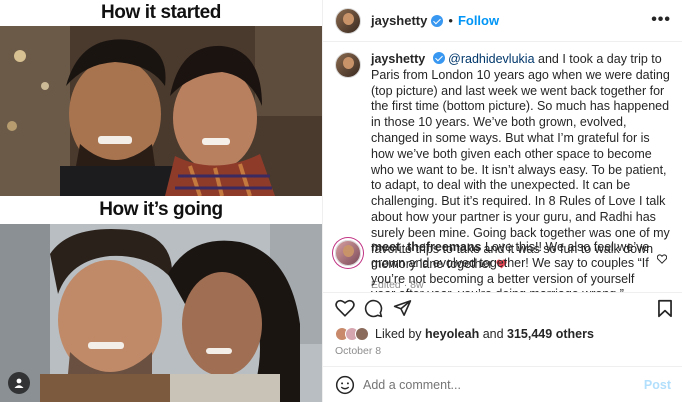 This screenshot has height=402, width=682. I want to click on save-bookmark-icon, so click(665, 308).